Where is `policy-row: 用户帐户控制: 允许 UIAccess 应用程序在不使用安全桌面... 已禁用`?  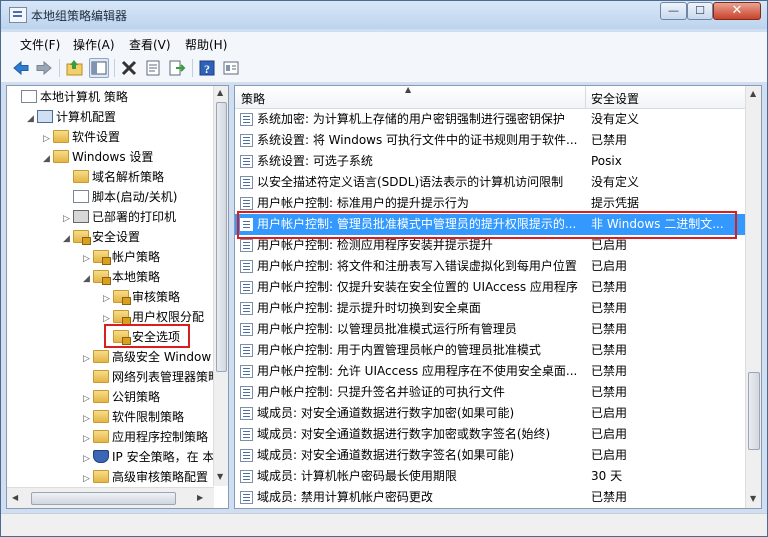 policy-row: 用户帐户控制: 允许 UIAccess 应用程序在不使用安全桌面... 已禁用 is located at coordinates (490, 371).